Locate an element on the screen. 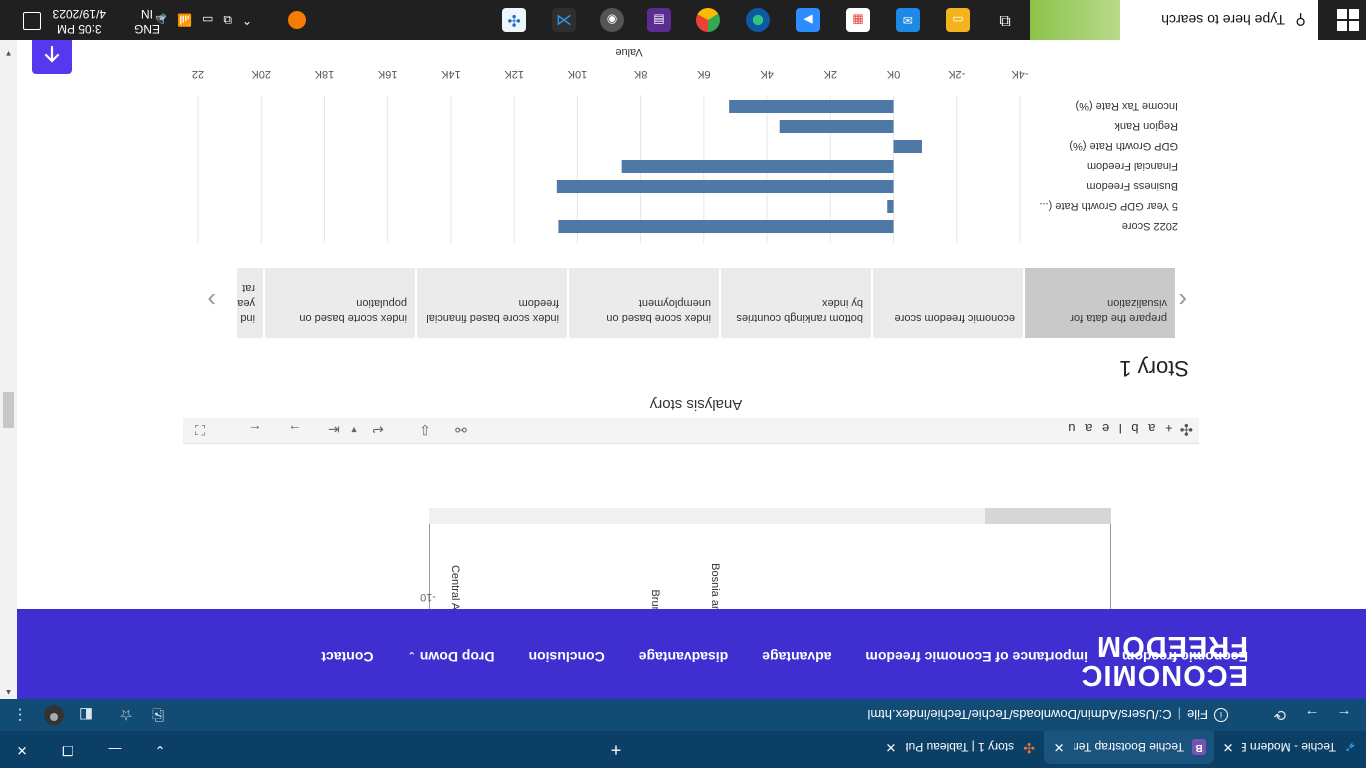  vscode-icon: ⋊ is located at coordinates (564, 20).